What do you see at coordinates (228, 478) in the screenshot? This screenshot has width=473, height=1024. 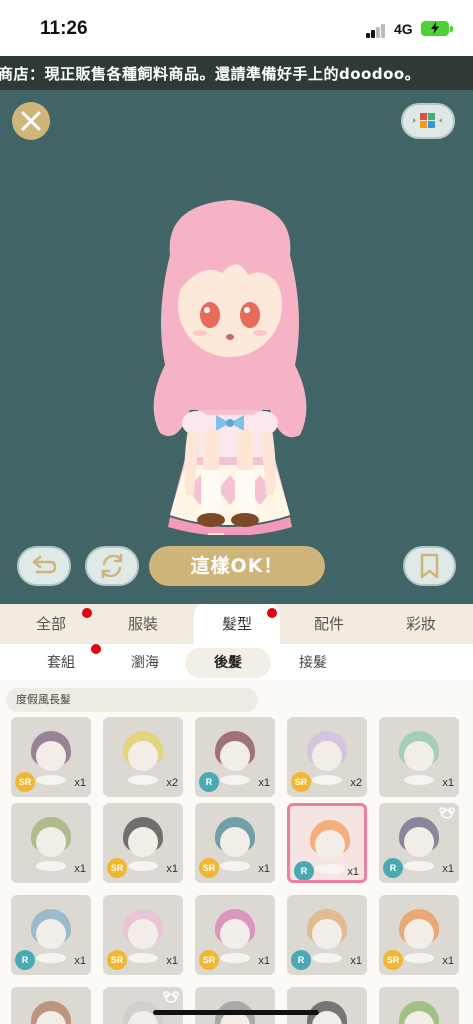 I see `avatar-legs` at bounding box center [228, 478].